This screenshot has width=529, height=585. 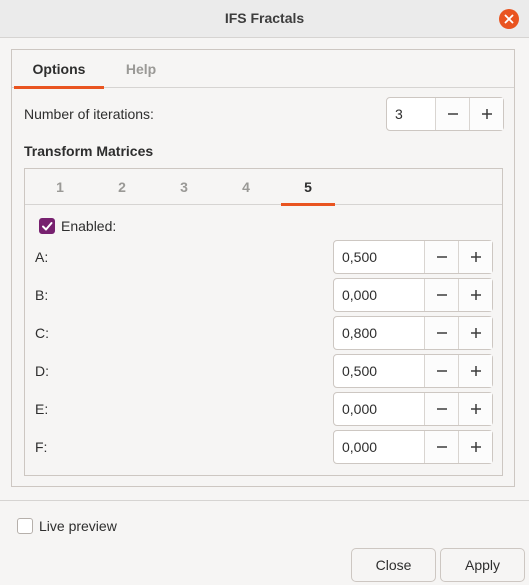 I want to click on row-a-increment-button, so click(x=475, y=257).